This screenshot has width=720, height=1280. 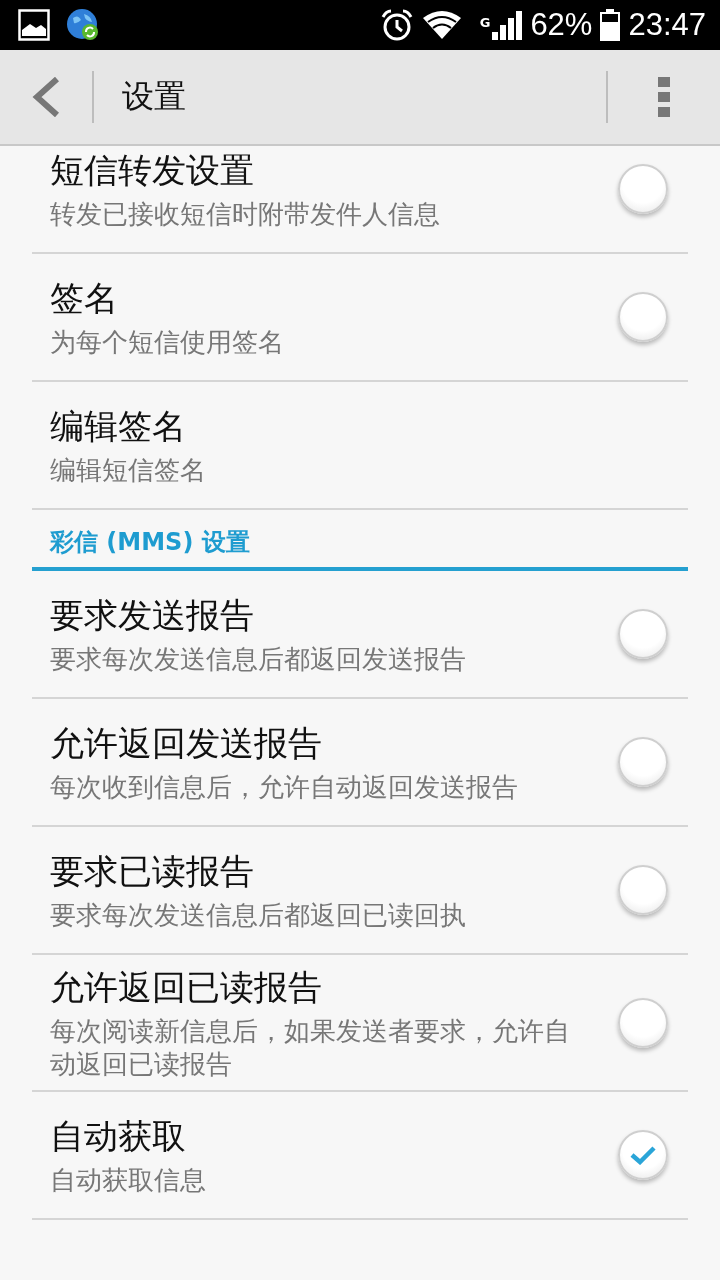 I want to click on item-title: 允许返回已读报告, so click(x=186, y=987).